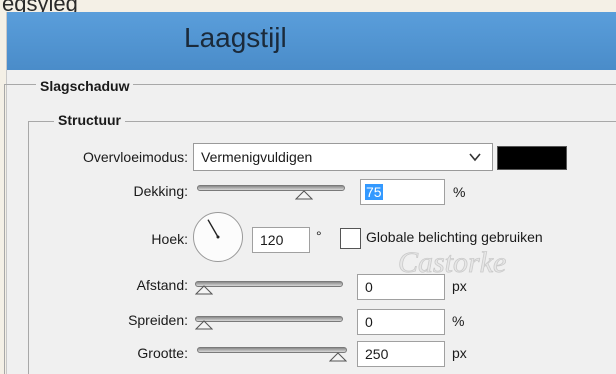 This screenshot has width=616, height=374. I want to click on distance-unit: px, so click(459, 286).